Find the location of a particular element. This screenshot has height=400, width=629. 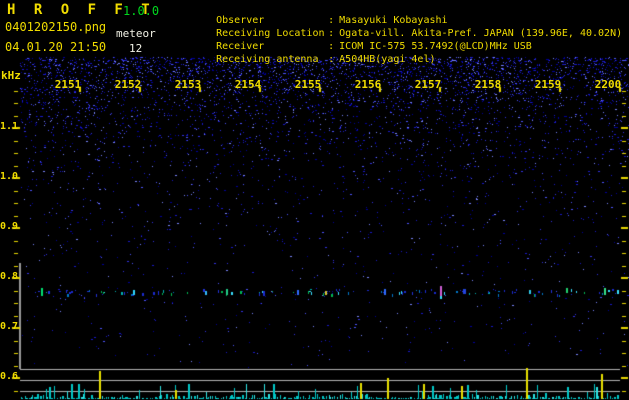

y-axis-label: 0.6 is located at coordinates (9, 376).